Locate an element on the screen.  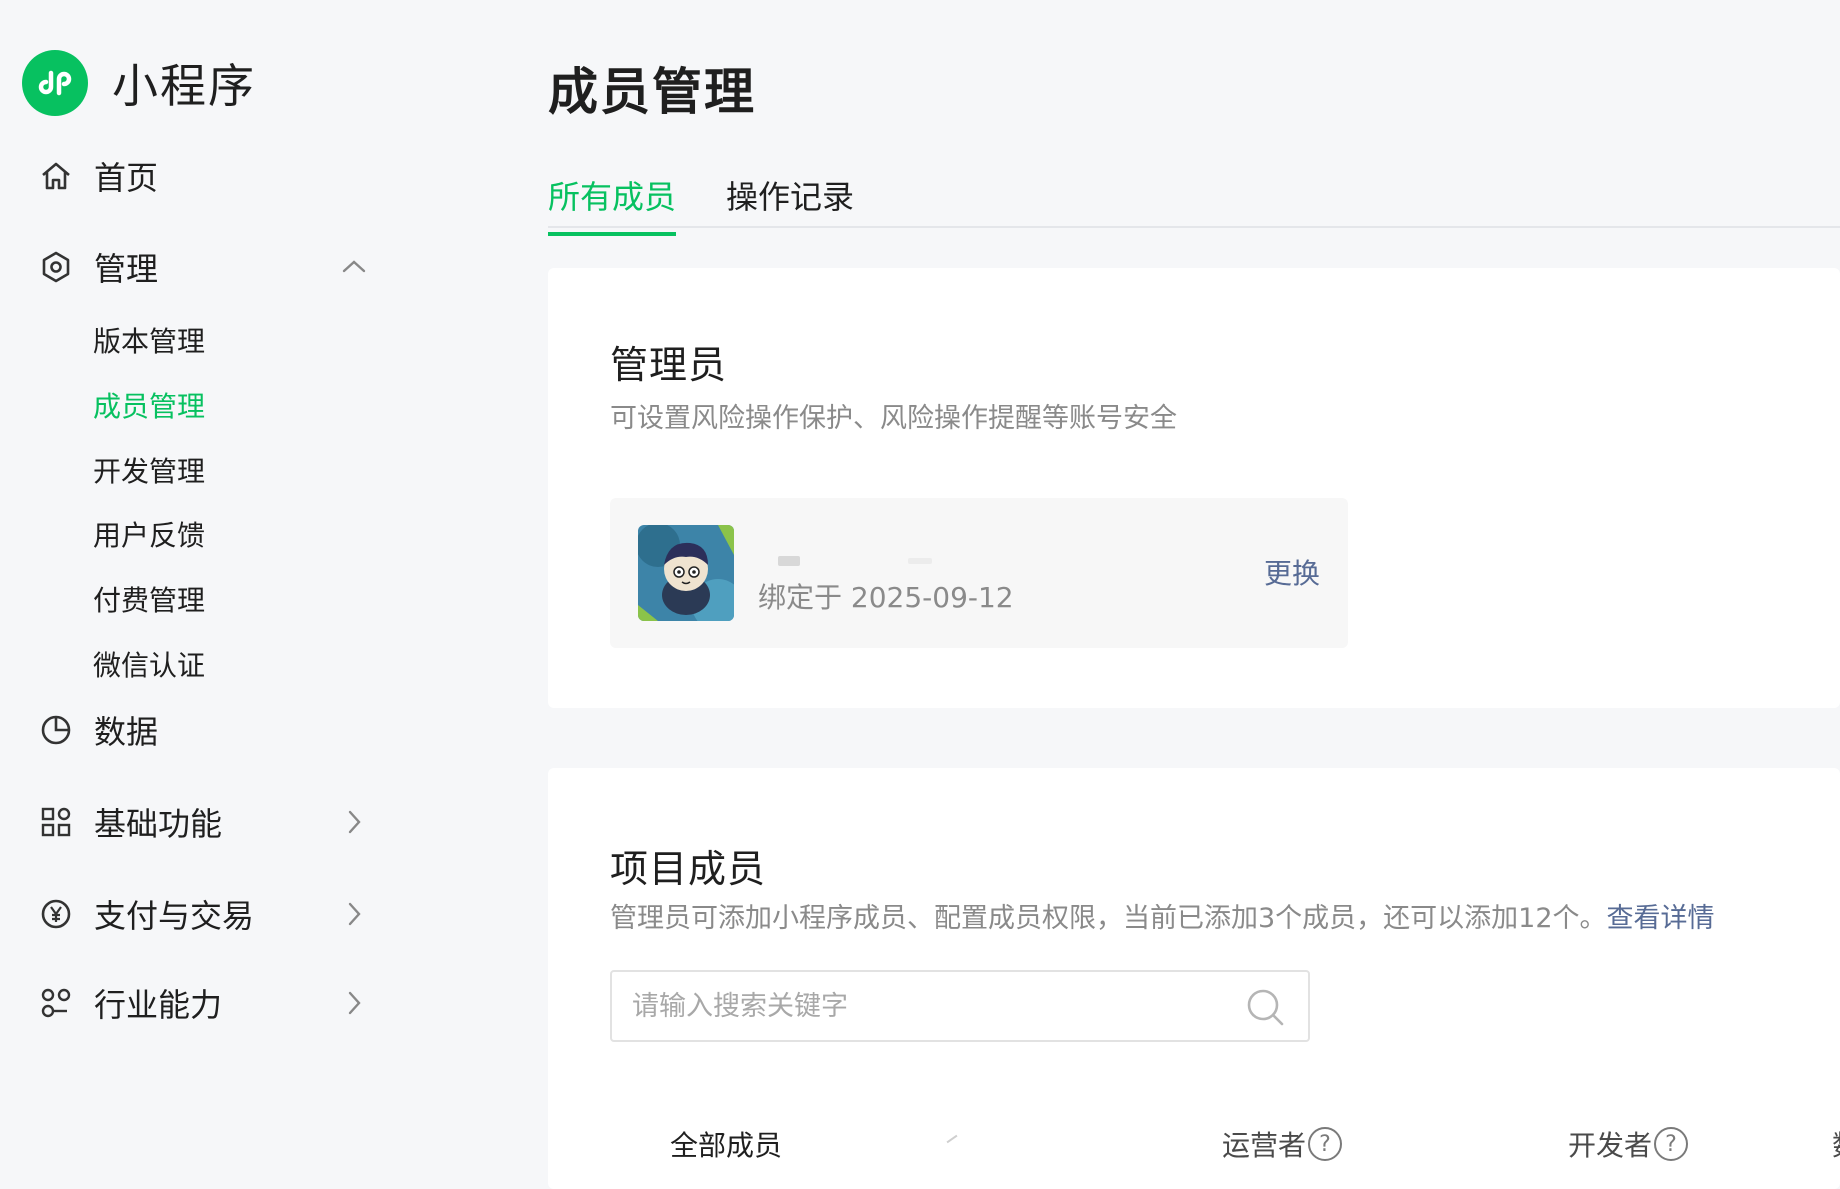
filter-all-members: 全部成员 is located at coordinates (726, 1144).